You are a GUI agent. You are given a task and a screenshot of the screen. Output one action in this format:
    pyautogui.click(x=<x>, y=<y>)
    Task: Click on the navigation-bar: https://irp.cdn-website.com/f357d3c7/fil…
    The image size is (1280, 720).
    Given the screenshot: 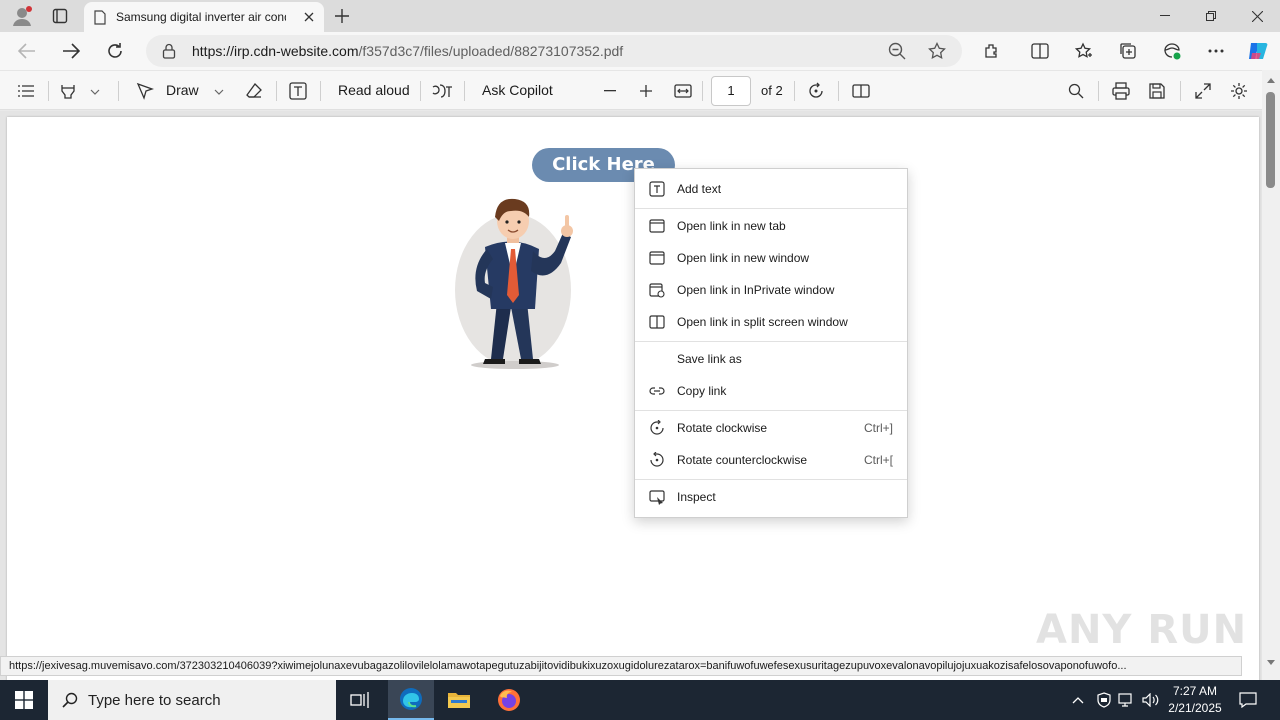 What is the action you would take?
    pyautogui.click(x=640, y=51)
    